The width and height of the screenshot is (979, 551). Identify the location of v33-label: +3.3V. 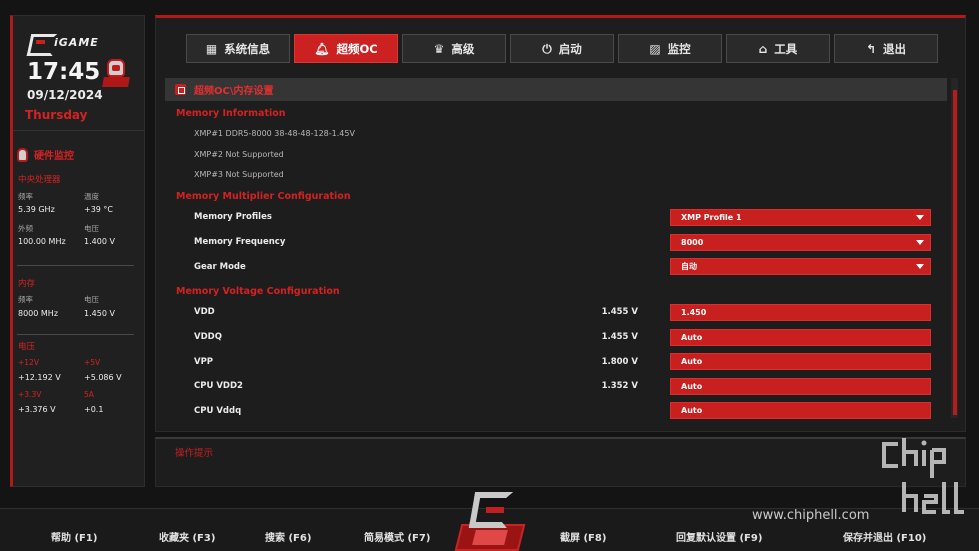
(30, 394).